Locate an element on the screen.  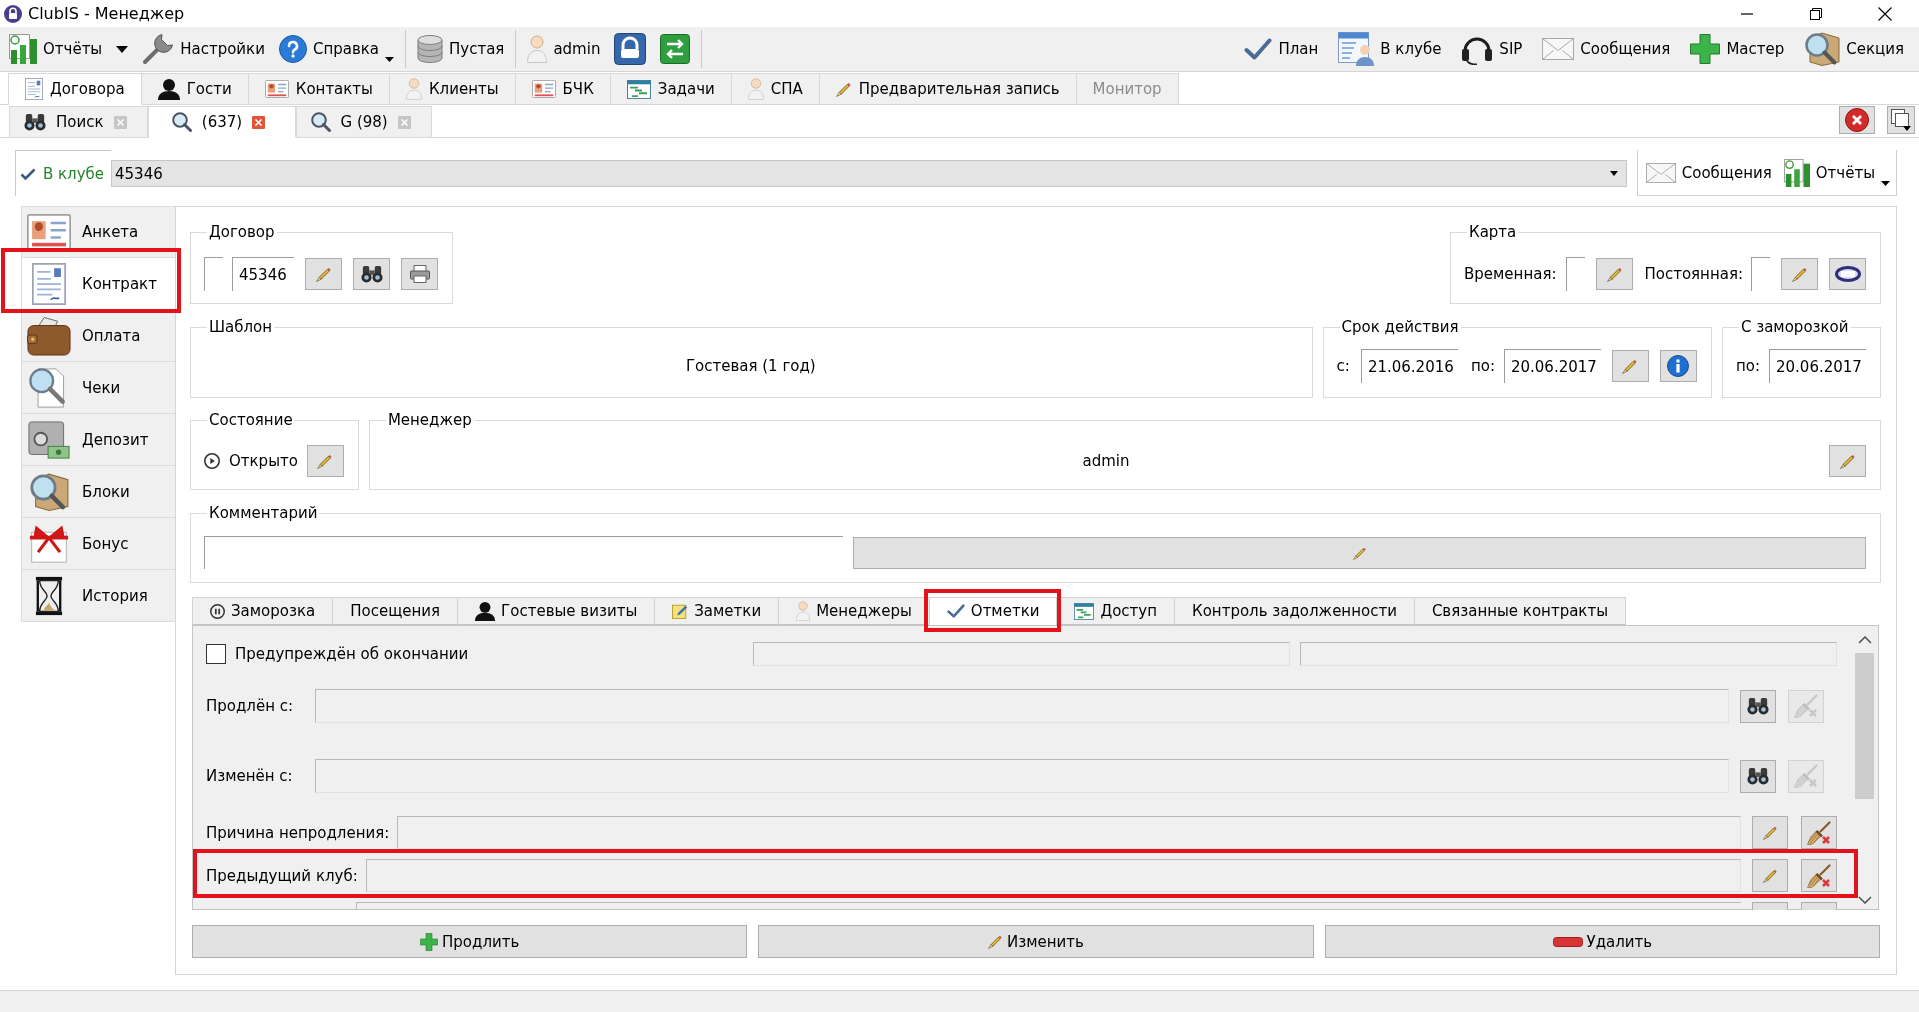
toolbar-button: Секция is located at coordinates (1854, 49).